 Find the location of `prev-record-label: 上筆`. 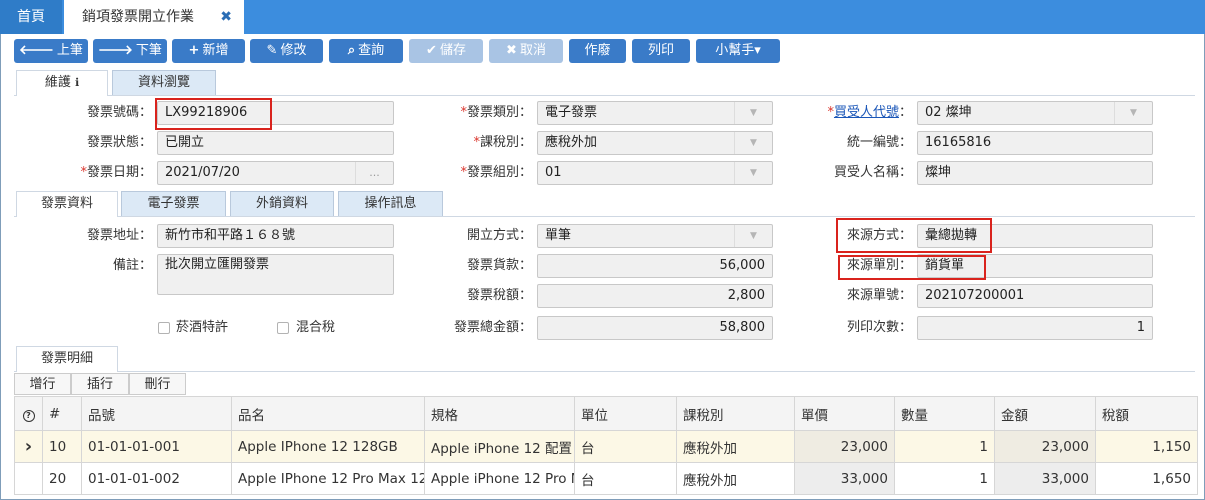

prev-record-label: 上筆 is located at coordinates (69, 50).